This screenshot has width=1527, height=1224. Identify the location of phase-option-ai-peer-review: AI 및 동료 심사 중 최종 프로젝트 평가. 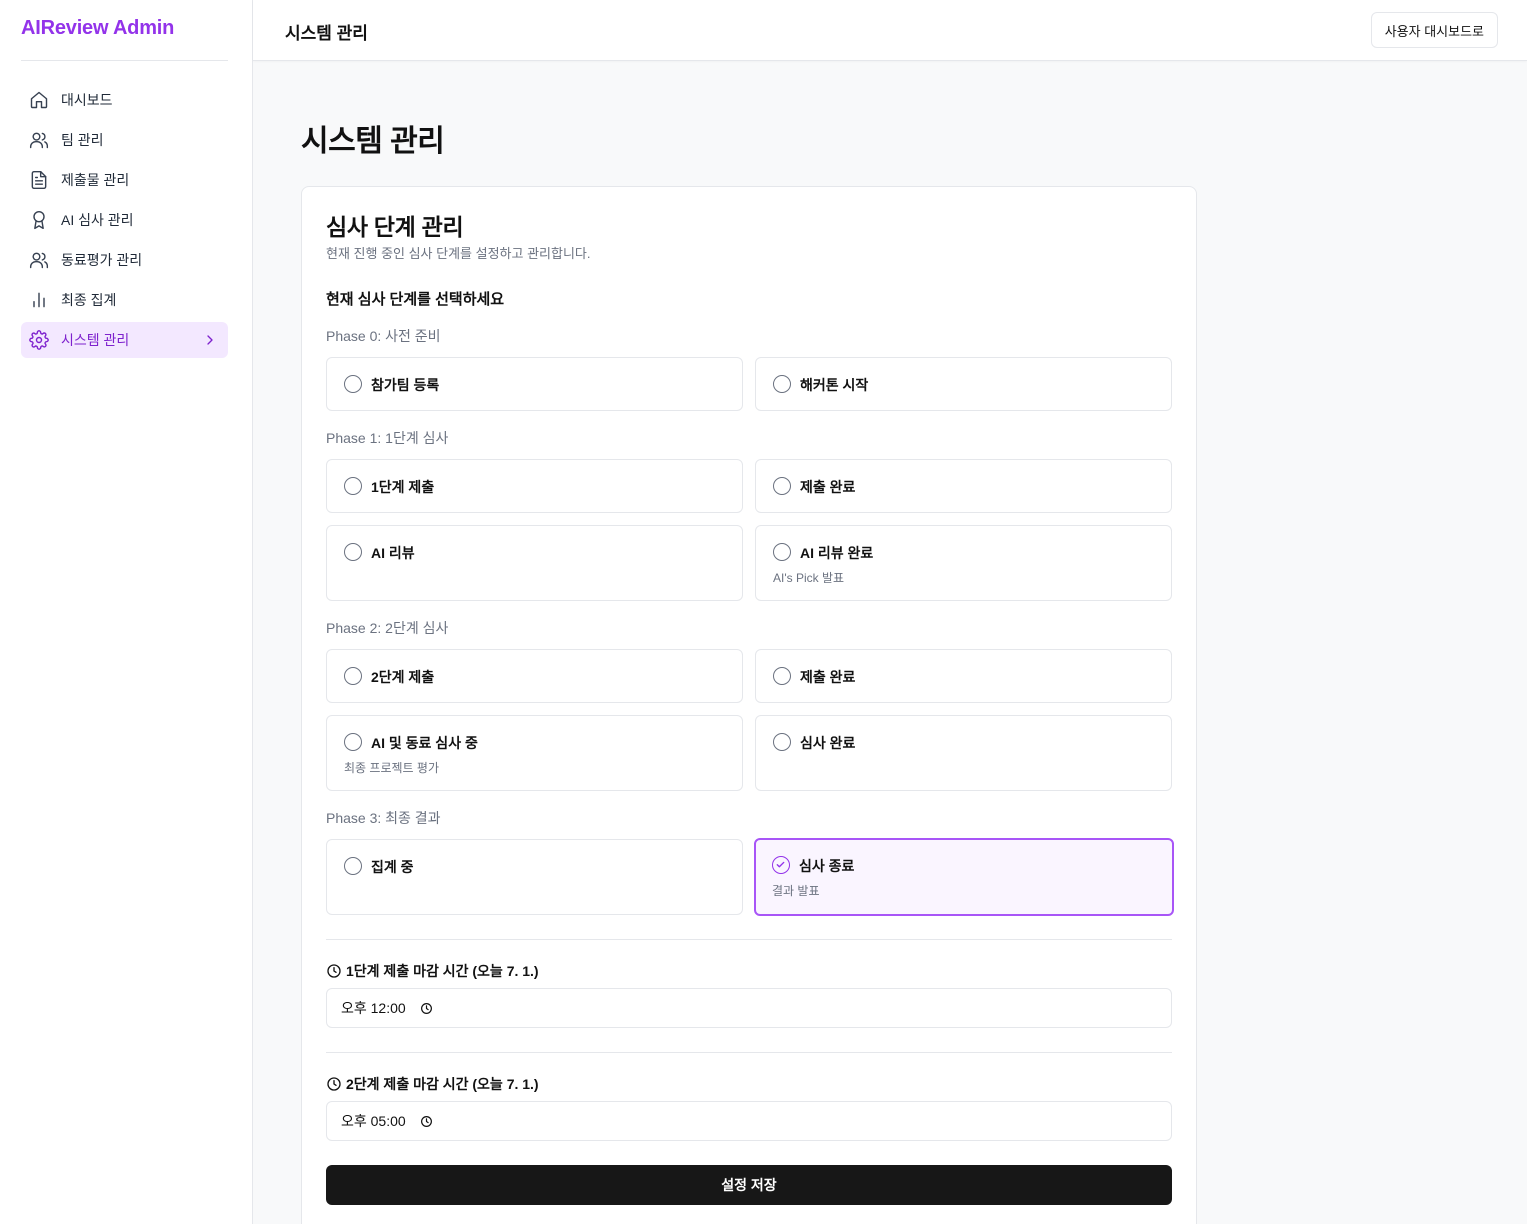
(534, 753).